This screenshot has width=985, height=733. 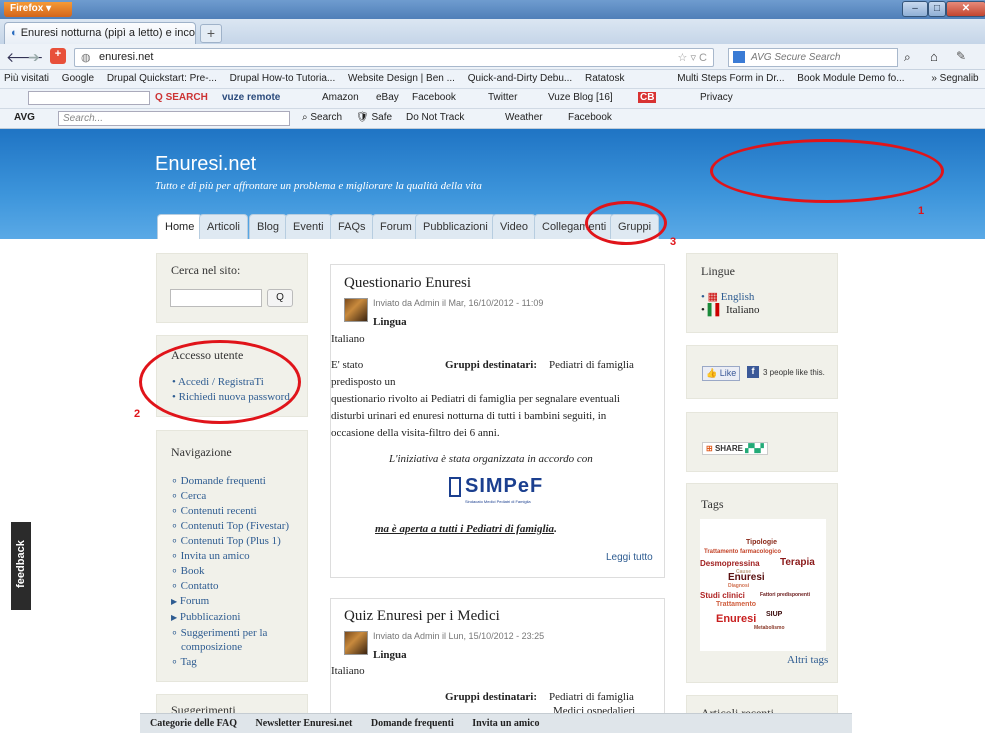 What do you see at coordinates (934, 56) in the screenshot?
I see `home-icon: ⌂` at bounding box center [934, 56].